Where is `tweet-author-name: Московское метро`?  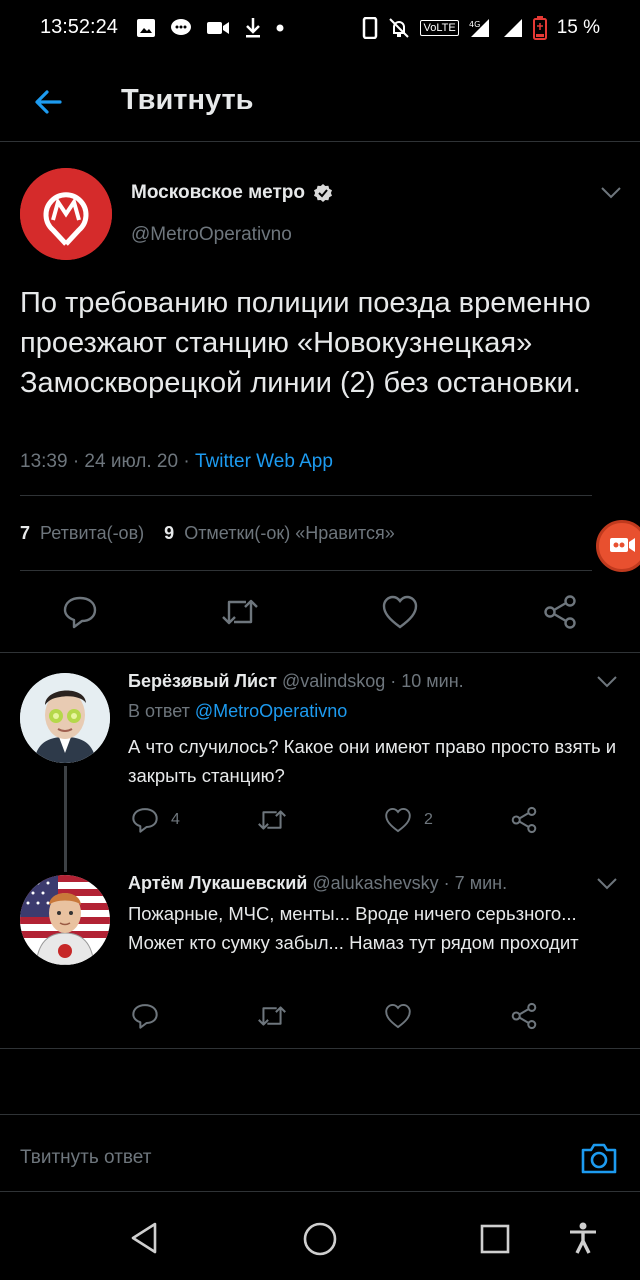 tweet-author-name: Московское метро is located at coordinates (232, 193).